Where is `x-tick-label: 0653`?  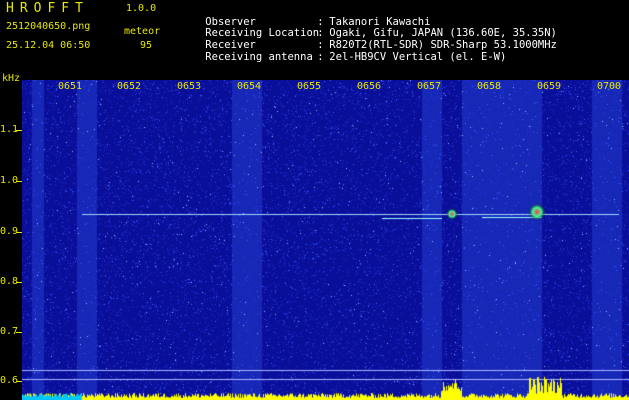
x-tick-label: 0653 is located at coordinates (189, 86).